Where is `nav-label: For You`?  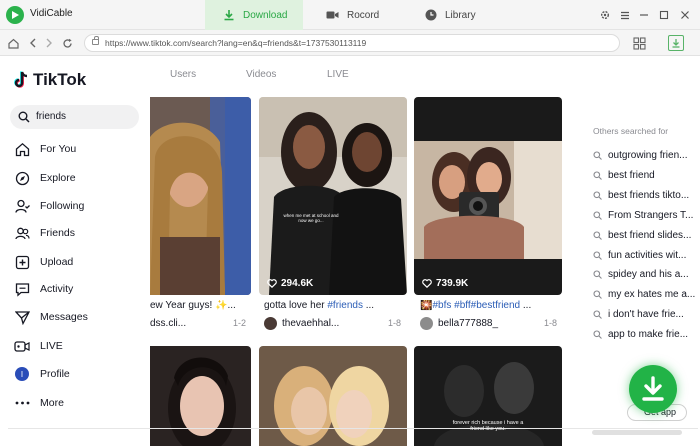
nav-label: For You is located at coordinates (58, 149).